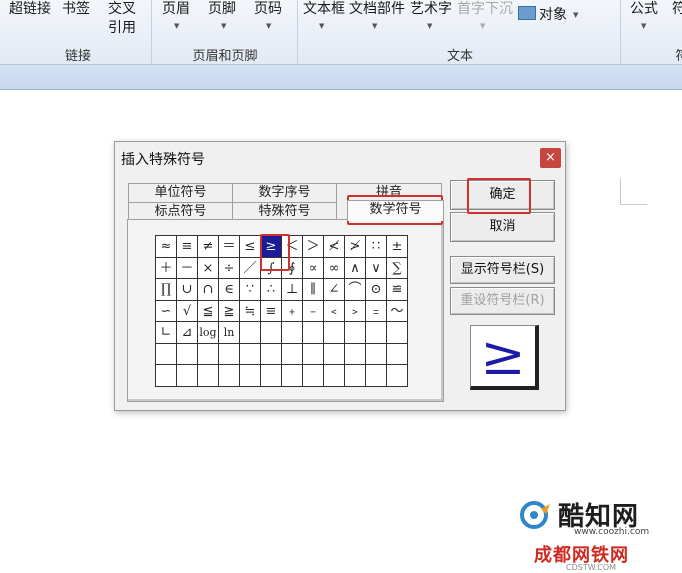 Image resolution: width=682 pixels, height=573 pixels. What do you see at coordinates (229, 247) in the screenshot?
I see `symbol-cell: ＝` at bounding box center [229, 247].